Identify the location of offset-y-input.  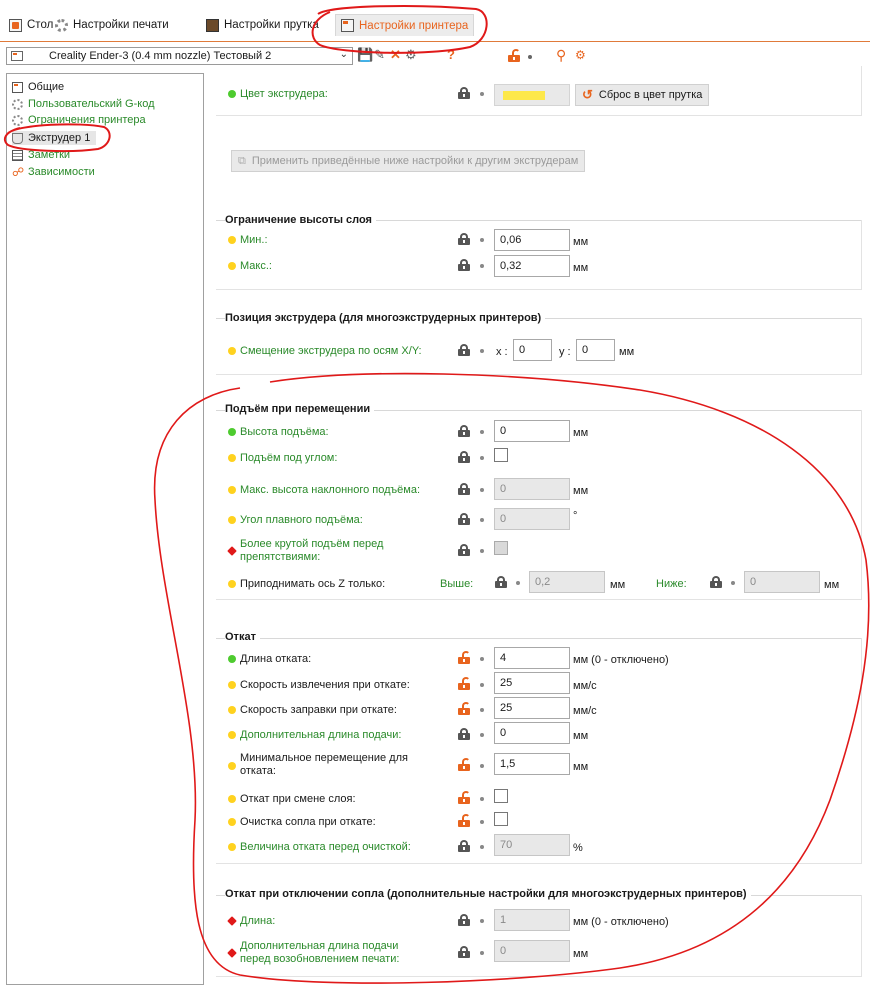
(595, 350).